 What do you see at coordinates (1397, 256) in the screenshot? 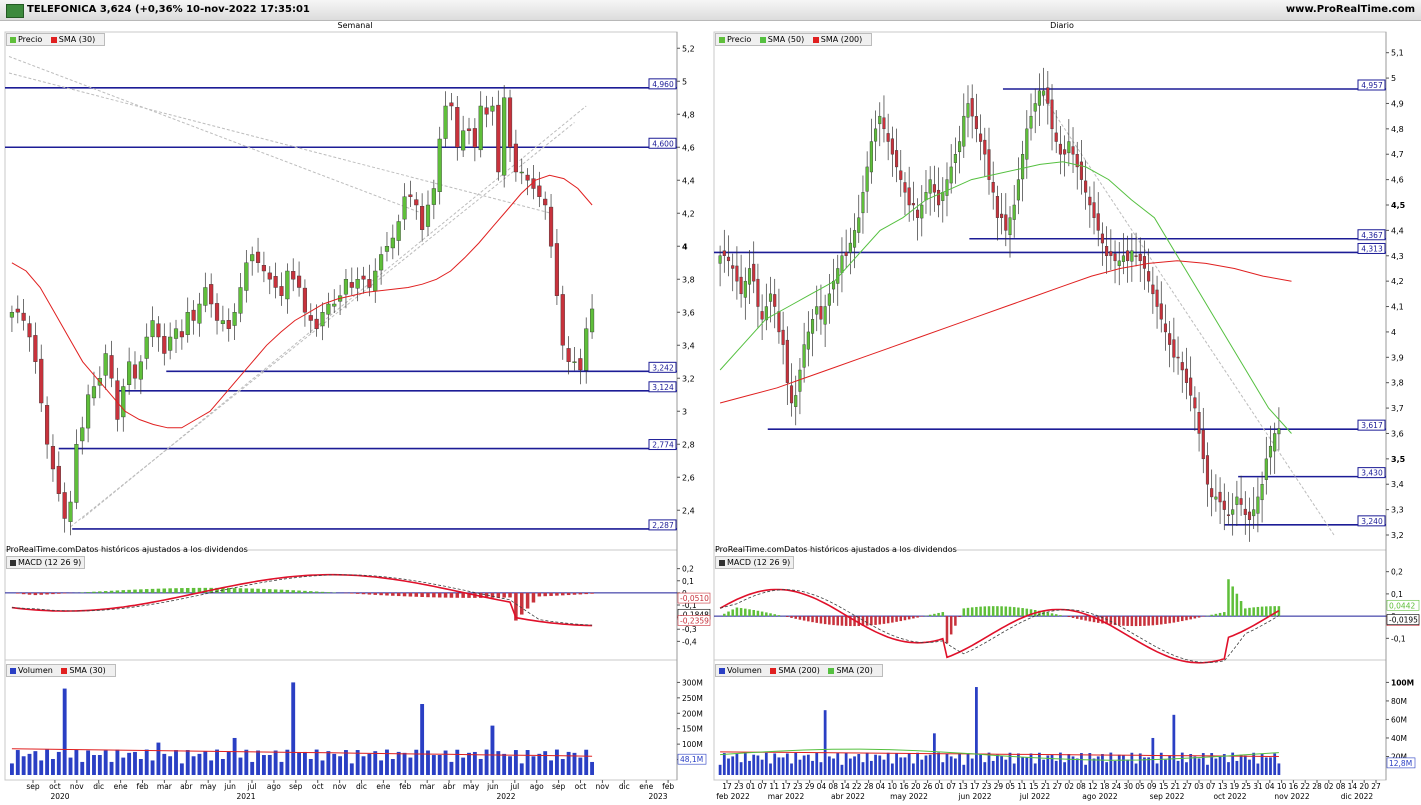
I see `daily-y-tick-label: 4,3` at bounding box center [1397, 256].